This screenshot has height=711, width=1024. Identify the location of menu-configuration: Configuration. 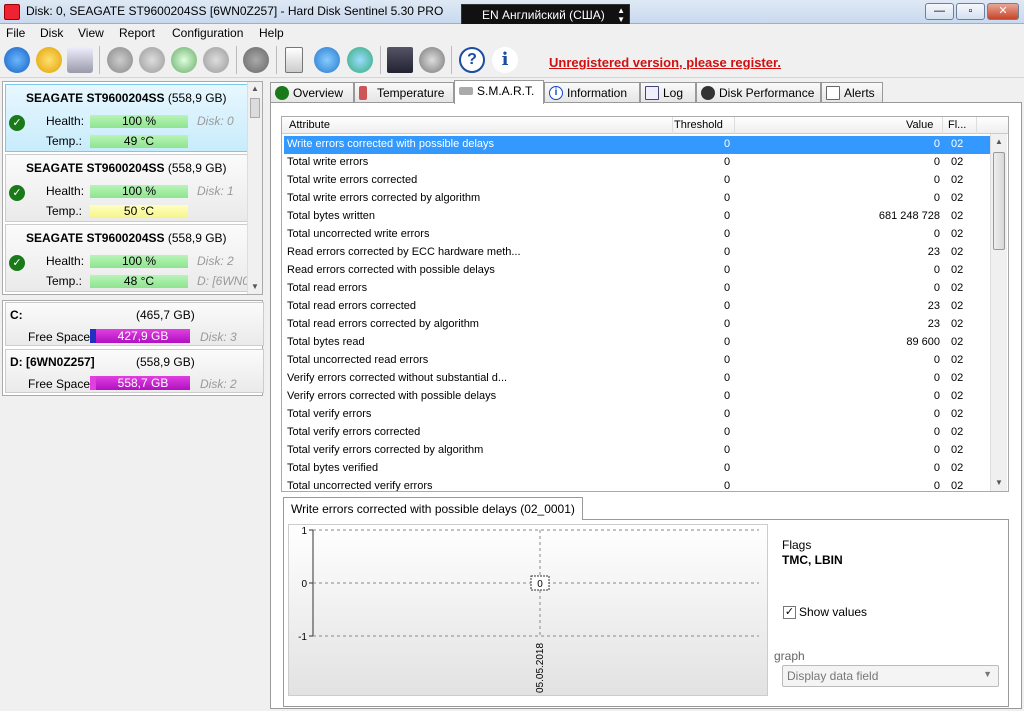
(207, 33).